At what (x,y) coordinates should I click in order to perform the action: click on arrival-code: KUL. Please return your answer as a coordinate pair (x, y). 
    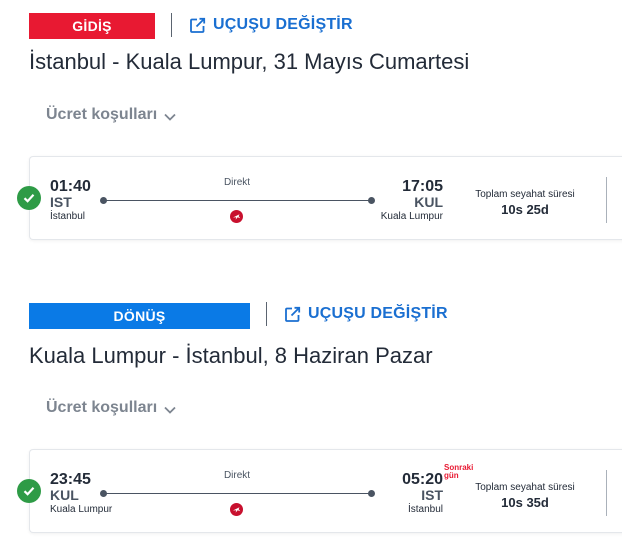
    Looking at the image, I should click on (428, 202).